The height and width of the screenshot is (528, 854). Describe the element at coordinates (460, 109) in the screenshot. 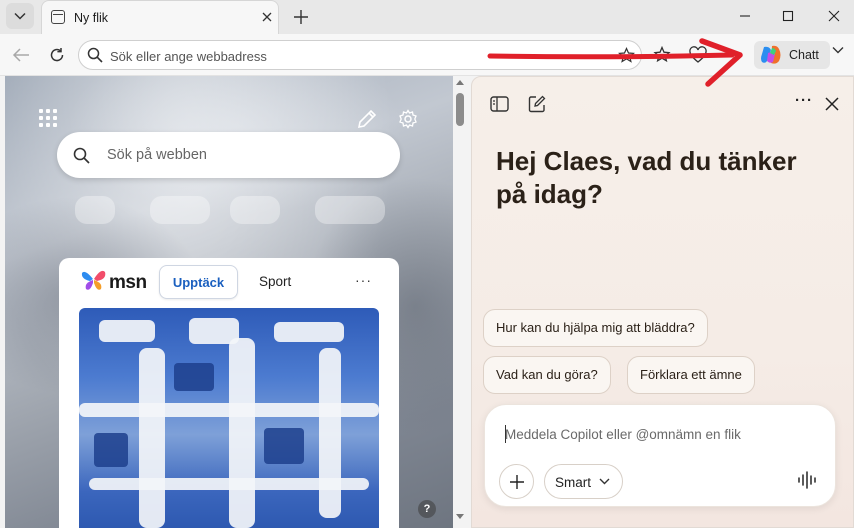

I see `scroll-thumb` at that location.